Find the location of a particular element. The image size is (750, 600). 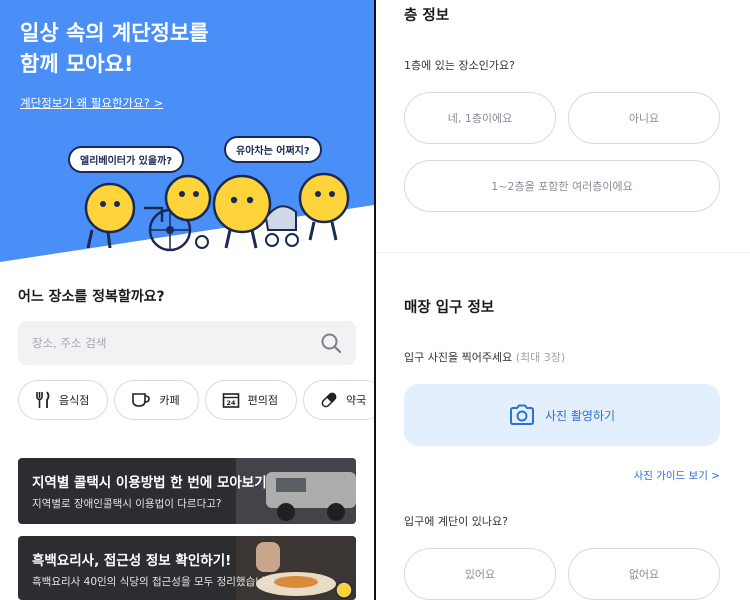

option-has-stairs: 있어요 is located at coordinates (480, 574).